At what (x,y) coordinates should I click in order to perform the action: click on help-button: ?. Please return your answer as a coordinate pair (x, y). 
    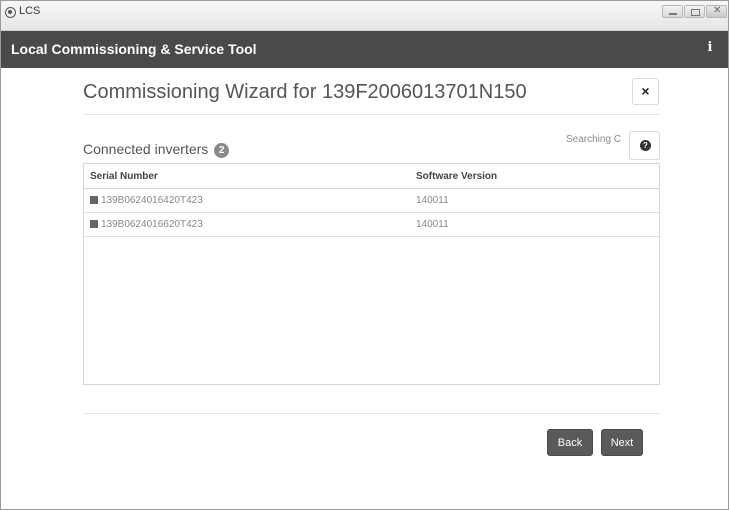
    Looking at the image, I should click on (644, 145).